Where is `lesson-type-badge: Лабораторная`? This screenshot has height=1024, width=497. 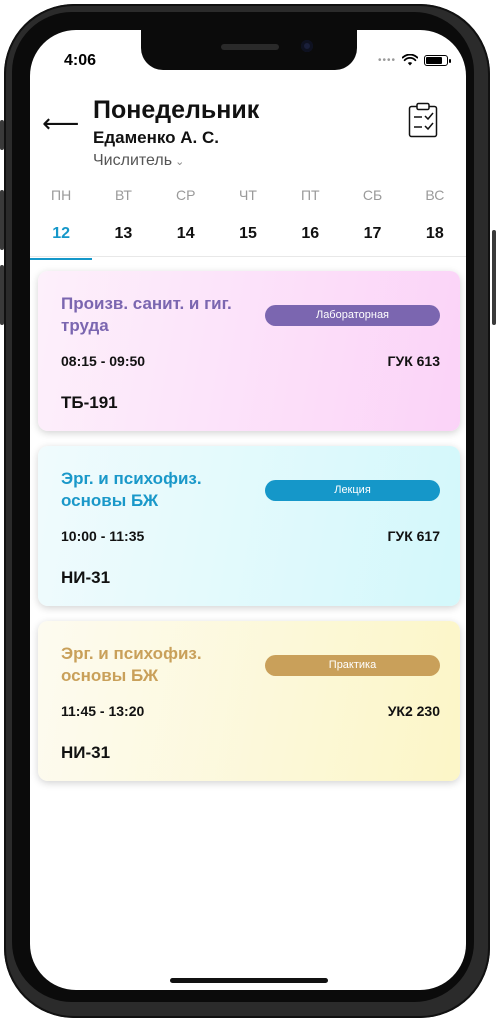 lesson-type-badge: Лабораторная is located at coordinates (352, 315).